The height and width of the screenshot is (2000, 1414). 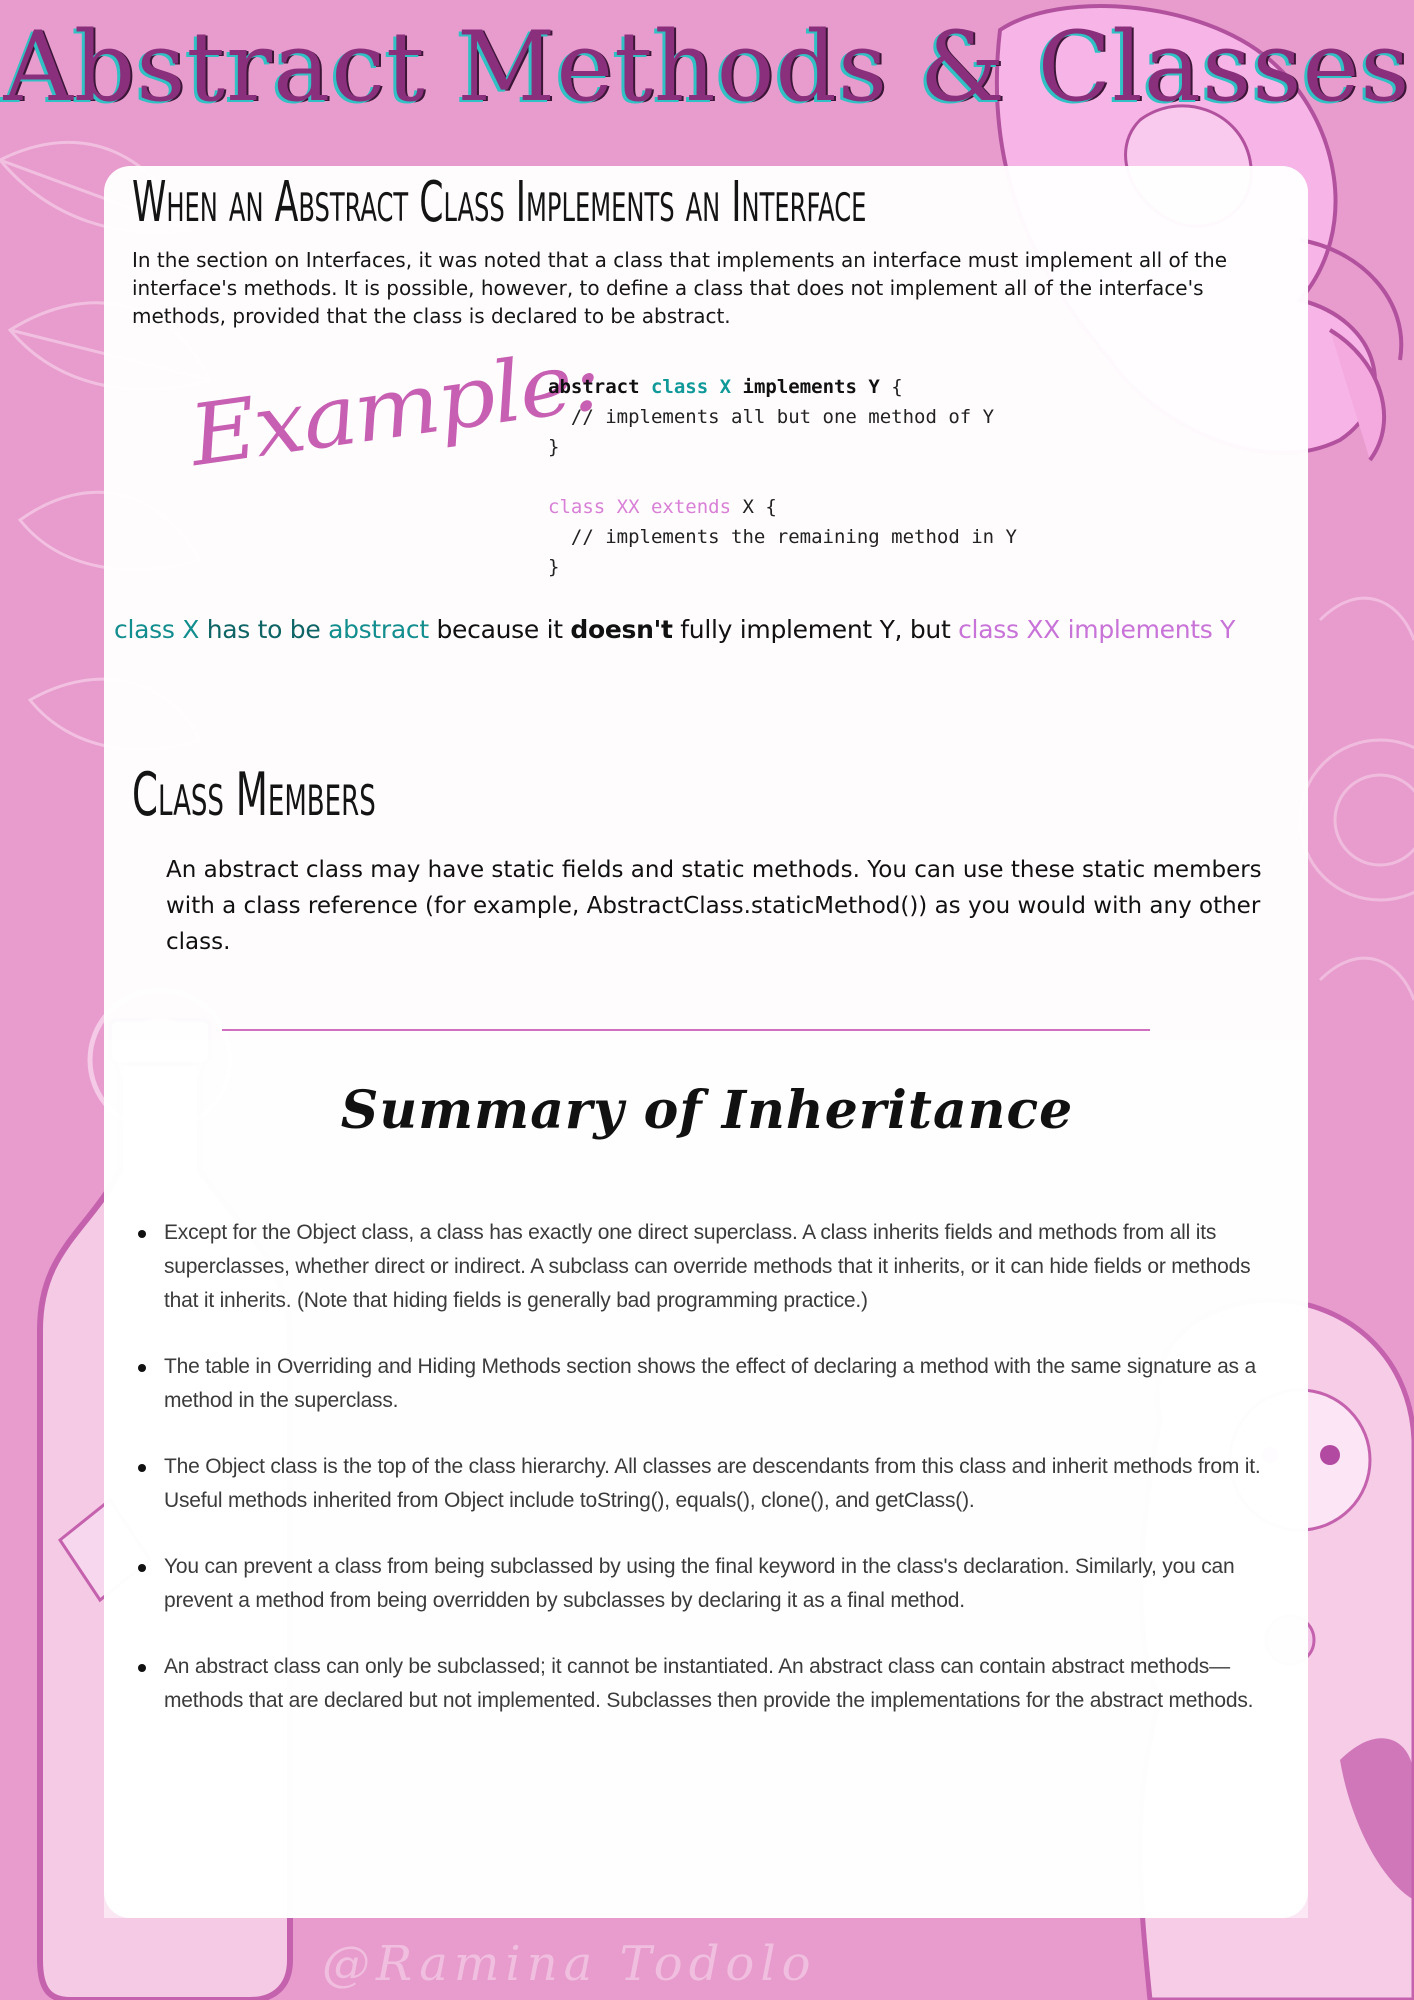 I want to click on code-line-3: }, so click(x=554, y=447).